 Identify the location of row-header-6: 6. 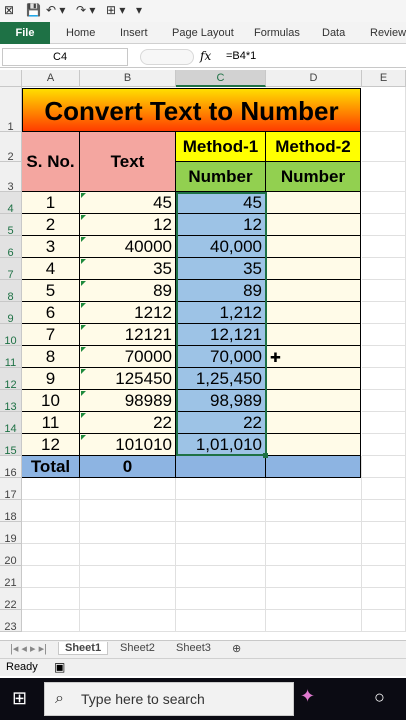
(11, 247).